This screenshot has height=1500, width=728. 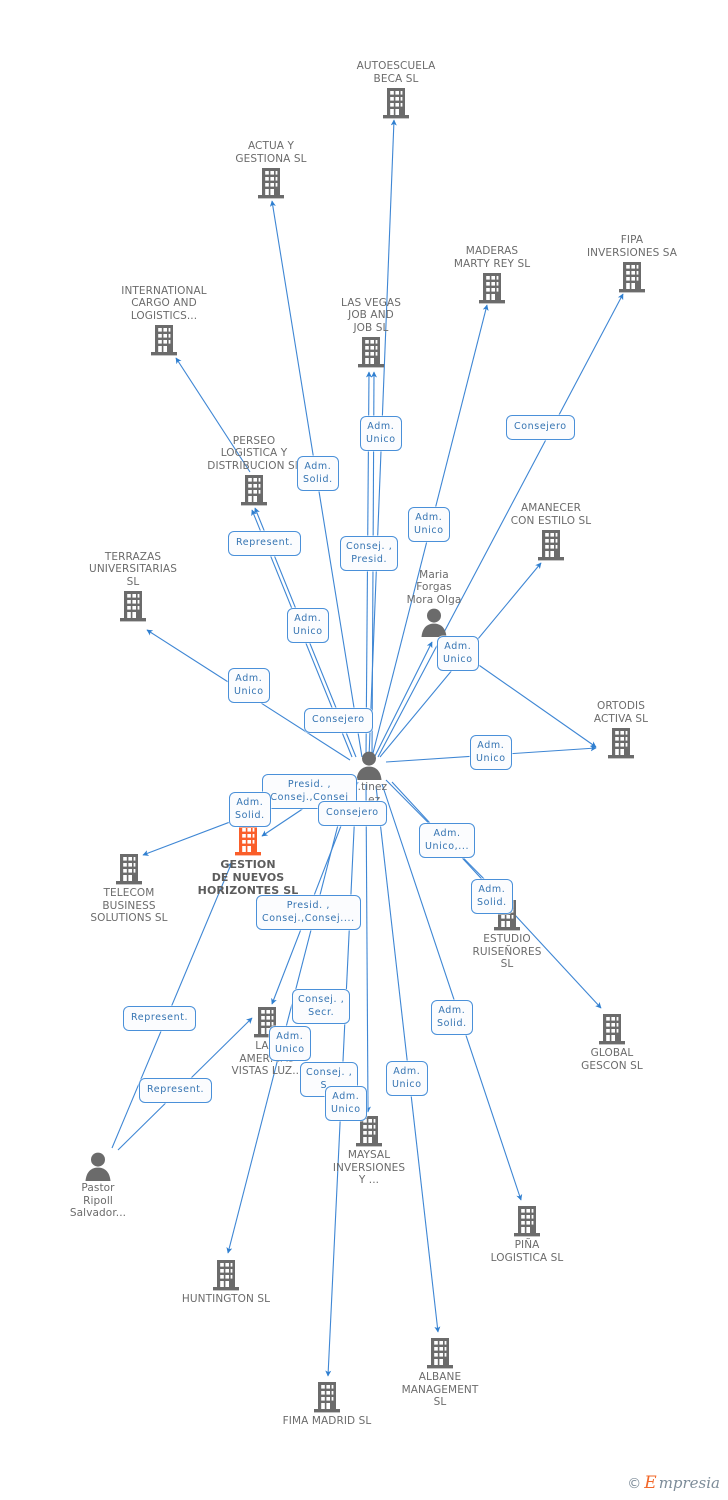 What do you see at coordinates (396, 72) in the screenshot?
I see `node-label: AUTOESCUELA BECA SL` at bounding box center [396, 72].